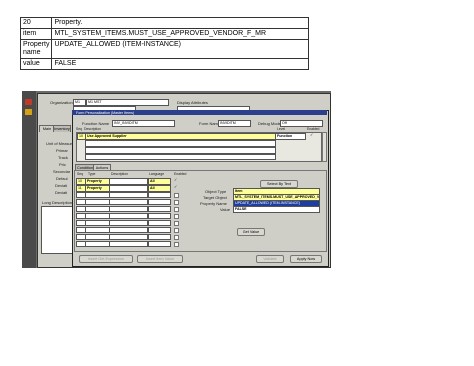  What do you see at coordinates (36, 23) in the screenshot?
I see `info-key: 20` at bounding box center [36, 23].